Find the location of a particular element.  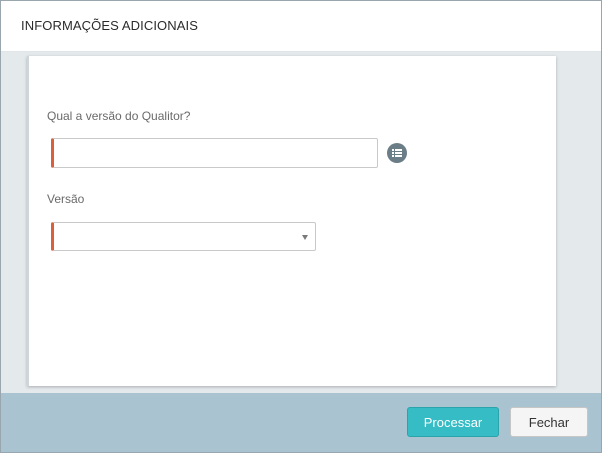

qualitor-version-question-label: Qual a versão do Qualitor? is located at coordinates (119, 116).